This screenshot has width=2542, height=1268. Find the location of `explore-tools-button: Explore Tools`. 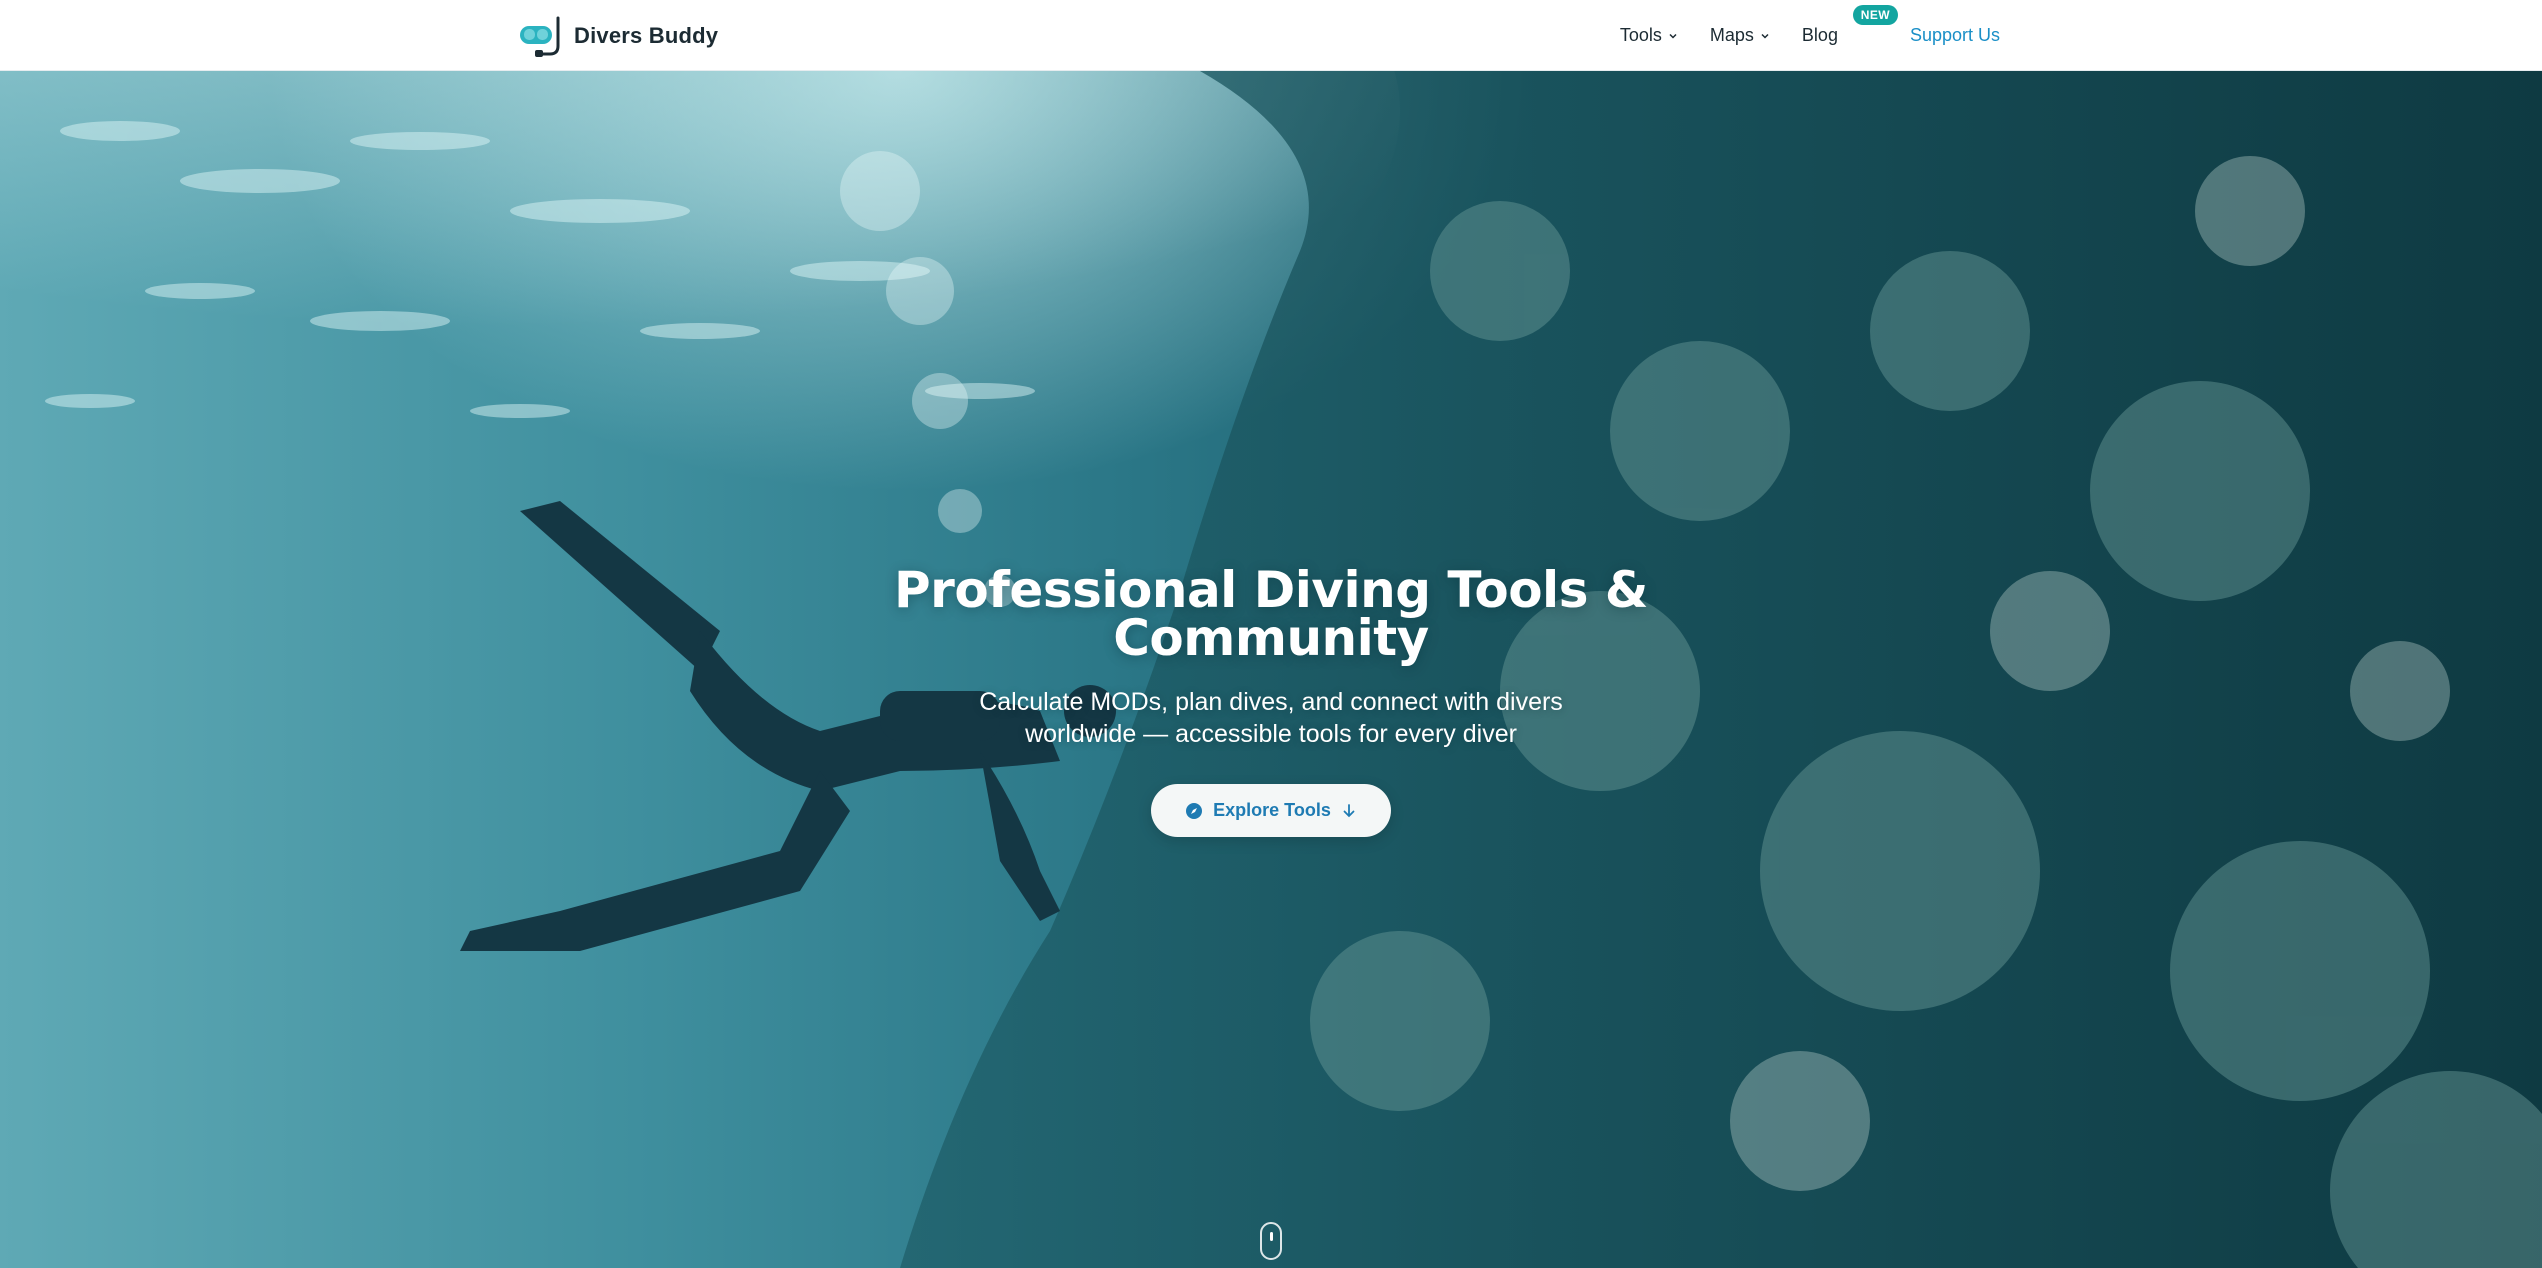

explore-tools-button: Explore Tools is located at coordinates (1271, 810).